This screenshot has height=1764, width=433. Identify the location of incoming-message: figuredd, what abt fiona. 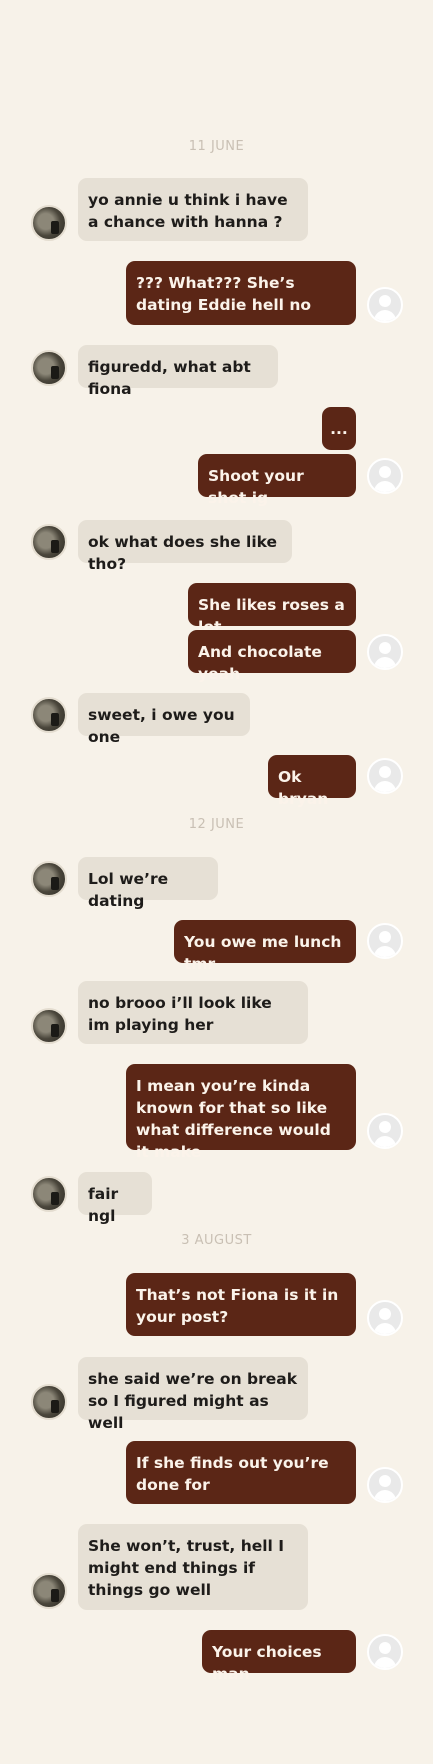
(178, 371).